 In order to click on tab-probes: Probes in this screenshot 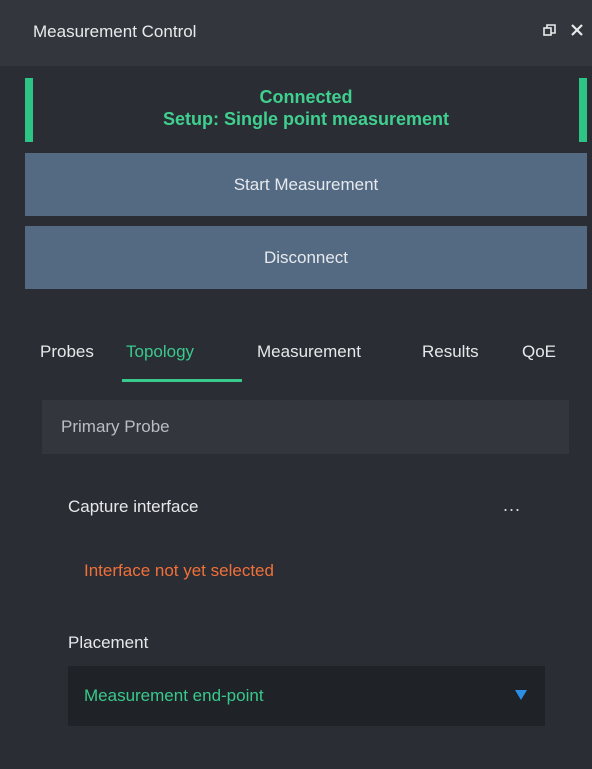, I will do `click(67, 352)`.